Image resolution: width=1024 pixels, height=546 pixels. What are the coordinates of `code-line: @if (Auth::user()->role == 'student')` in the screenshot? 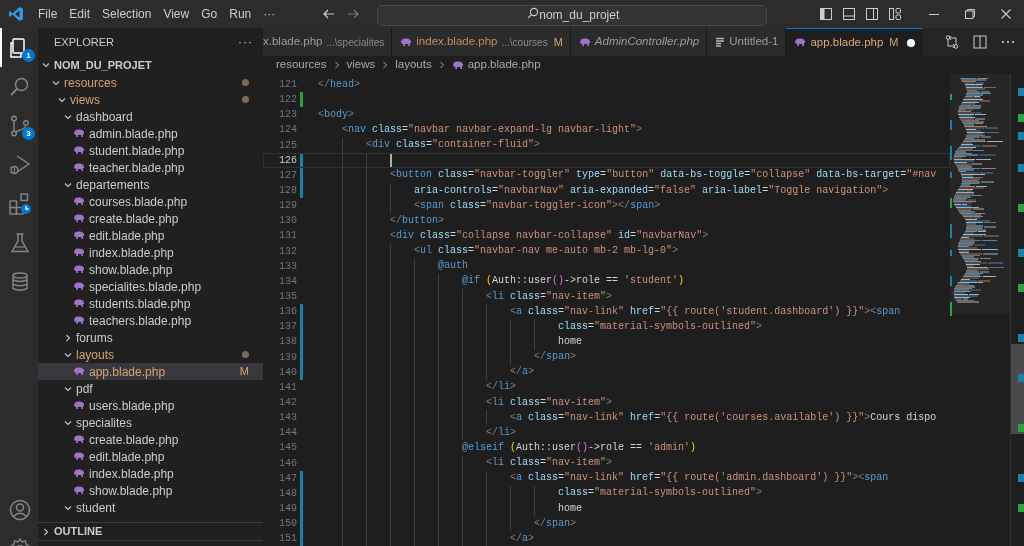 It's located at (573, 281).